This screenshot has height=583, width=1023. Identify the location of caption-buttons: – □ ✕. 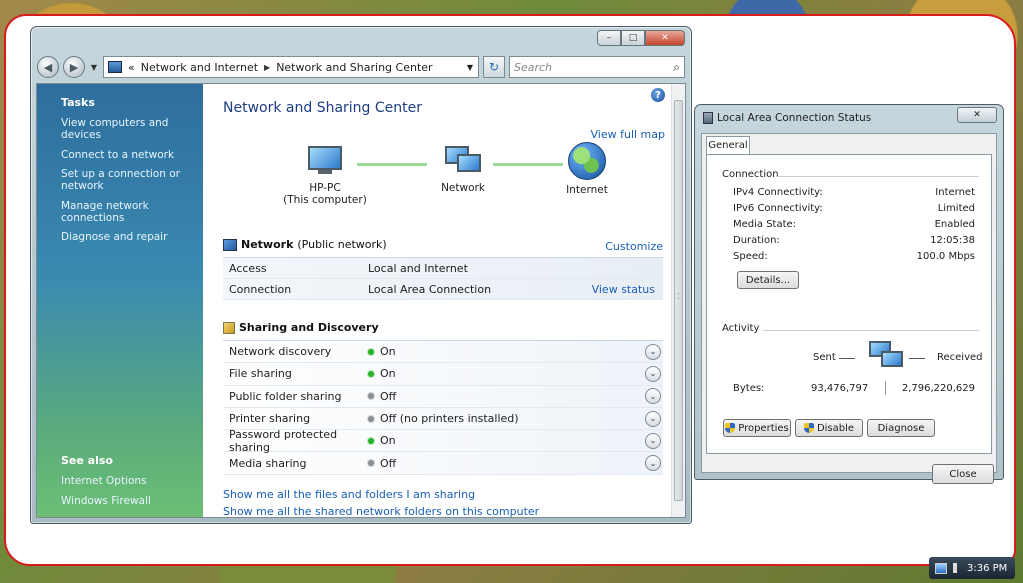
(641, 38).